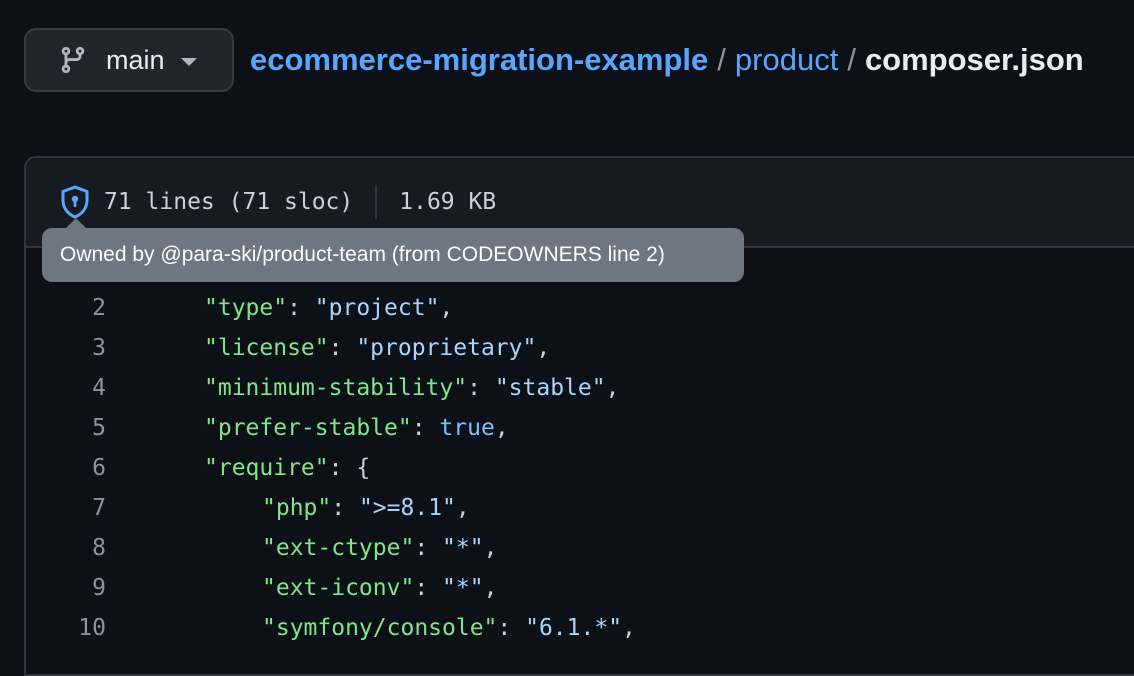  I want to click on line-number: 5, so click(65, 428).